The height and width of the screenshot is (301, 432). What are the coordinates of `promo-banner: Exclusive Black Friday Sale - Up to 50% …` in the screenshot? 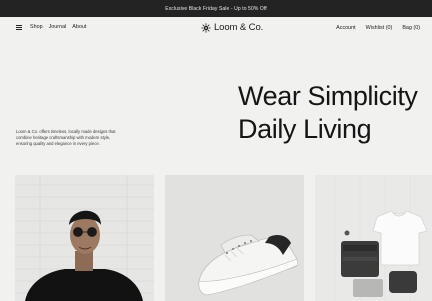 It's located at (216, 8).